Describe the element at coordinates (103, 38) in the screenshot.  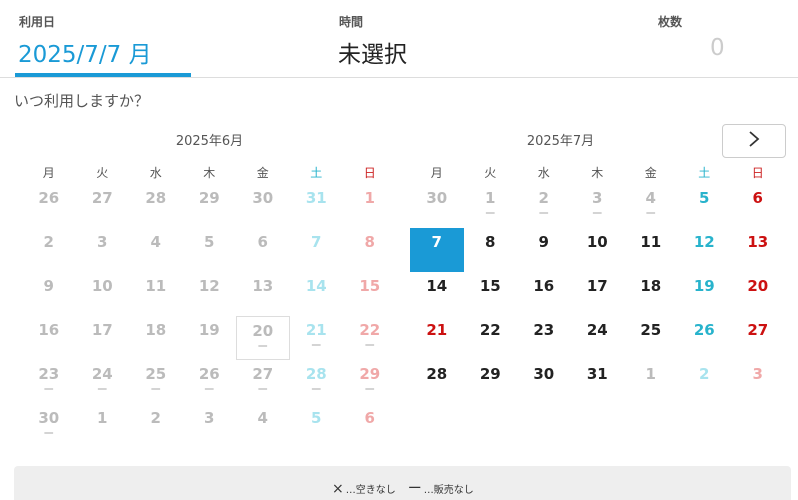
I see `date-tab: 利用日 2025/7/7 月` at that location.